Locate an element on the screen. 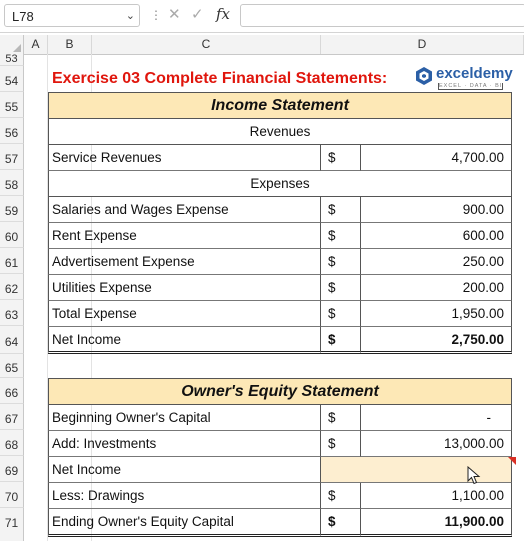 This screenshot has height=541, width=524. mouse-cursor-icon is located at coordinates (474, 475).